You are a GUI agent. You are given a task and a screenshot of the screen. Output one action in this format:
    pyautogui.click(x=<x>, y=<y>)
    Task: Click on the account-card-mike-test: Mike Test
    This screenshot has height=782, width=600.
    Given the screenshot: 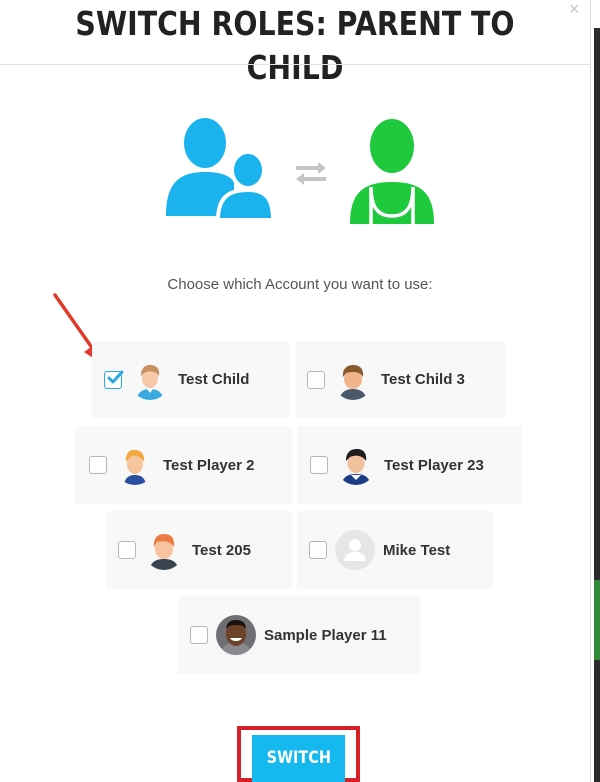 What is the action you would take?
    pyautogui.click(x=395, y=550)
    